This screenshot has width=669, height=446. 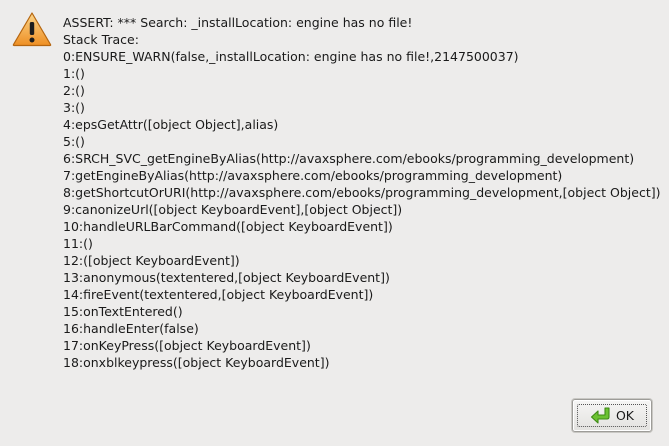 I want to click on warning-icon, so click(x=32, y=29).